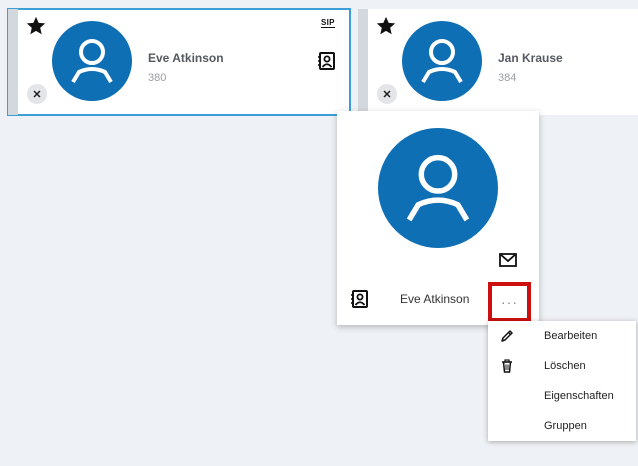  I want to click on avatar-large, so click(438, 188).